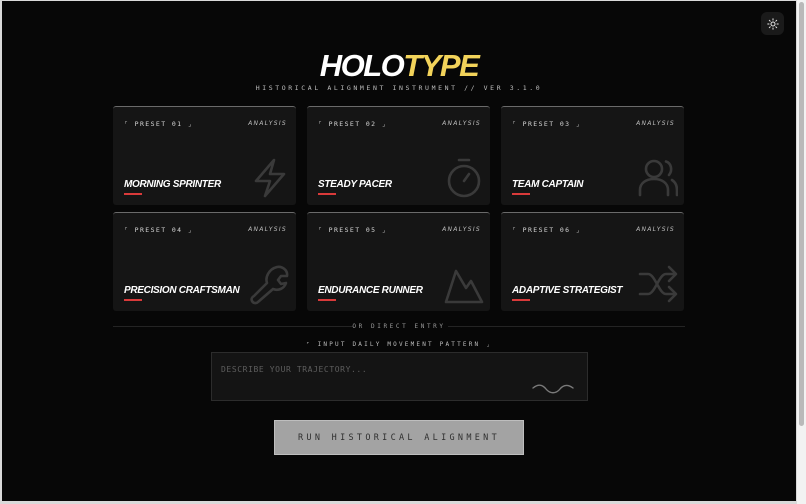 The height and width of the screenshot is (504, 806). What do you see at coordinates (172, 184) in the screenshot?
I see `preset-name: MORNING SPRINTER` at bounding box center [172, 184].